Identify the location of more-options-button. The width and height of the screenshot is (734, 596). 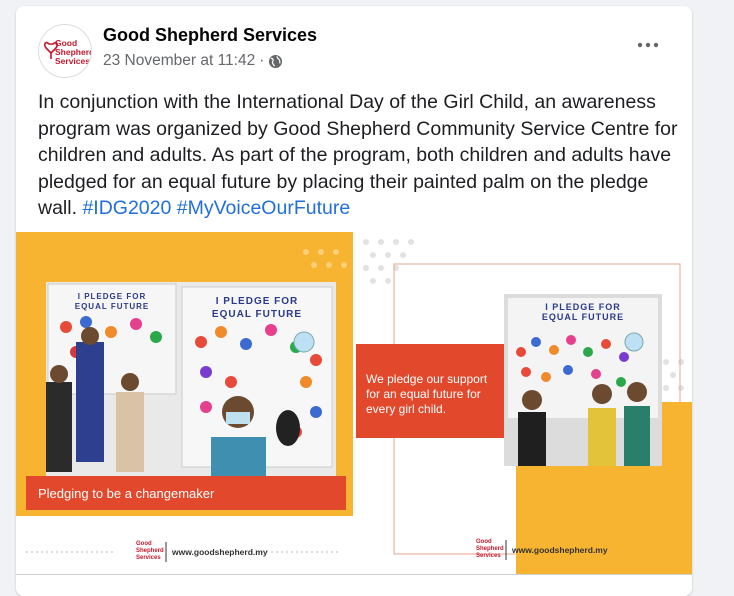
(648, 45).